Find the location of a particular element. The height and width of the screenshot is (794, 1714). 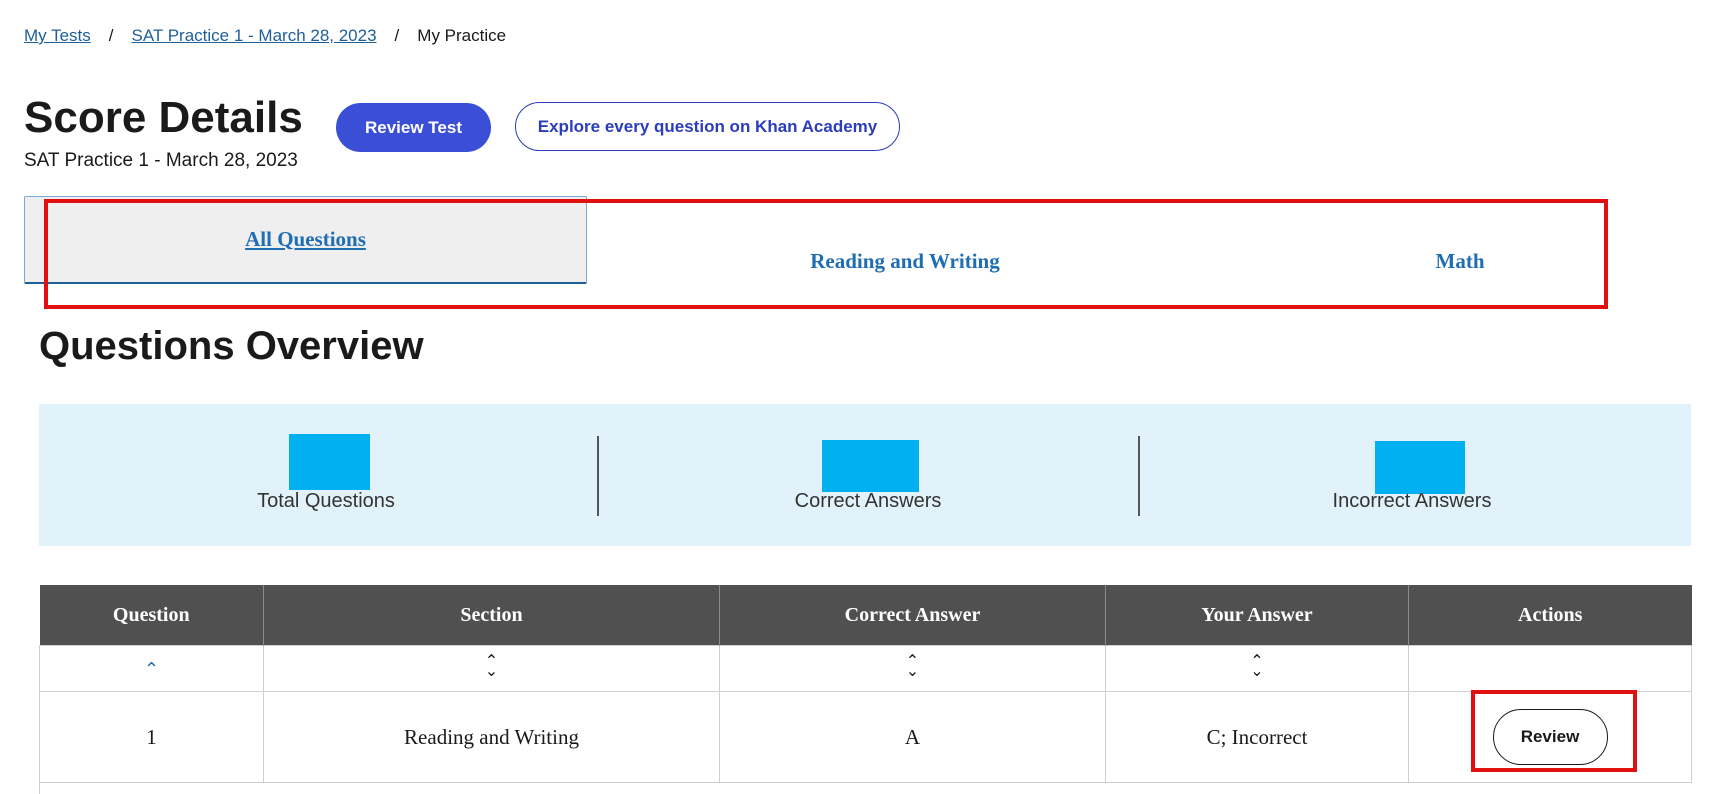

stat-label-incorrect-answers: Incorrect Answers is located at coordinates (1412, 501).